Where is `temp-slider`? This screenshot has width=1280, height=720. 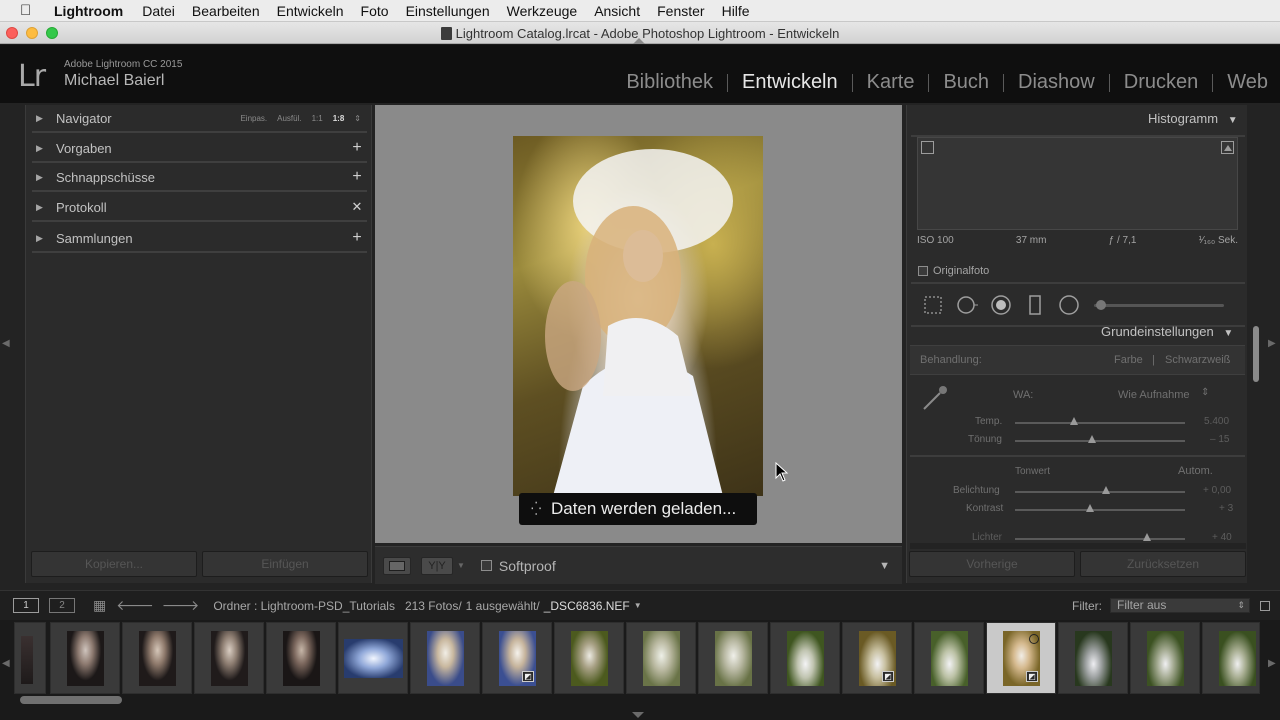
temp-slider is located at coordinates (1100, 423).